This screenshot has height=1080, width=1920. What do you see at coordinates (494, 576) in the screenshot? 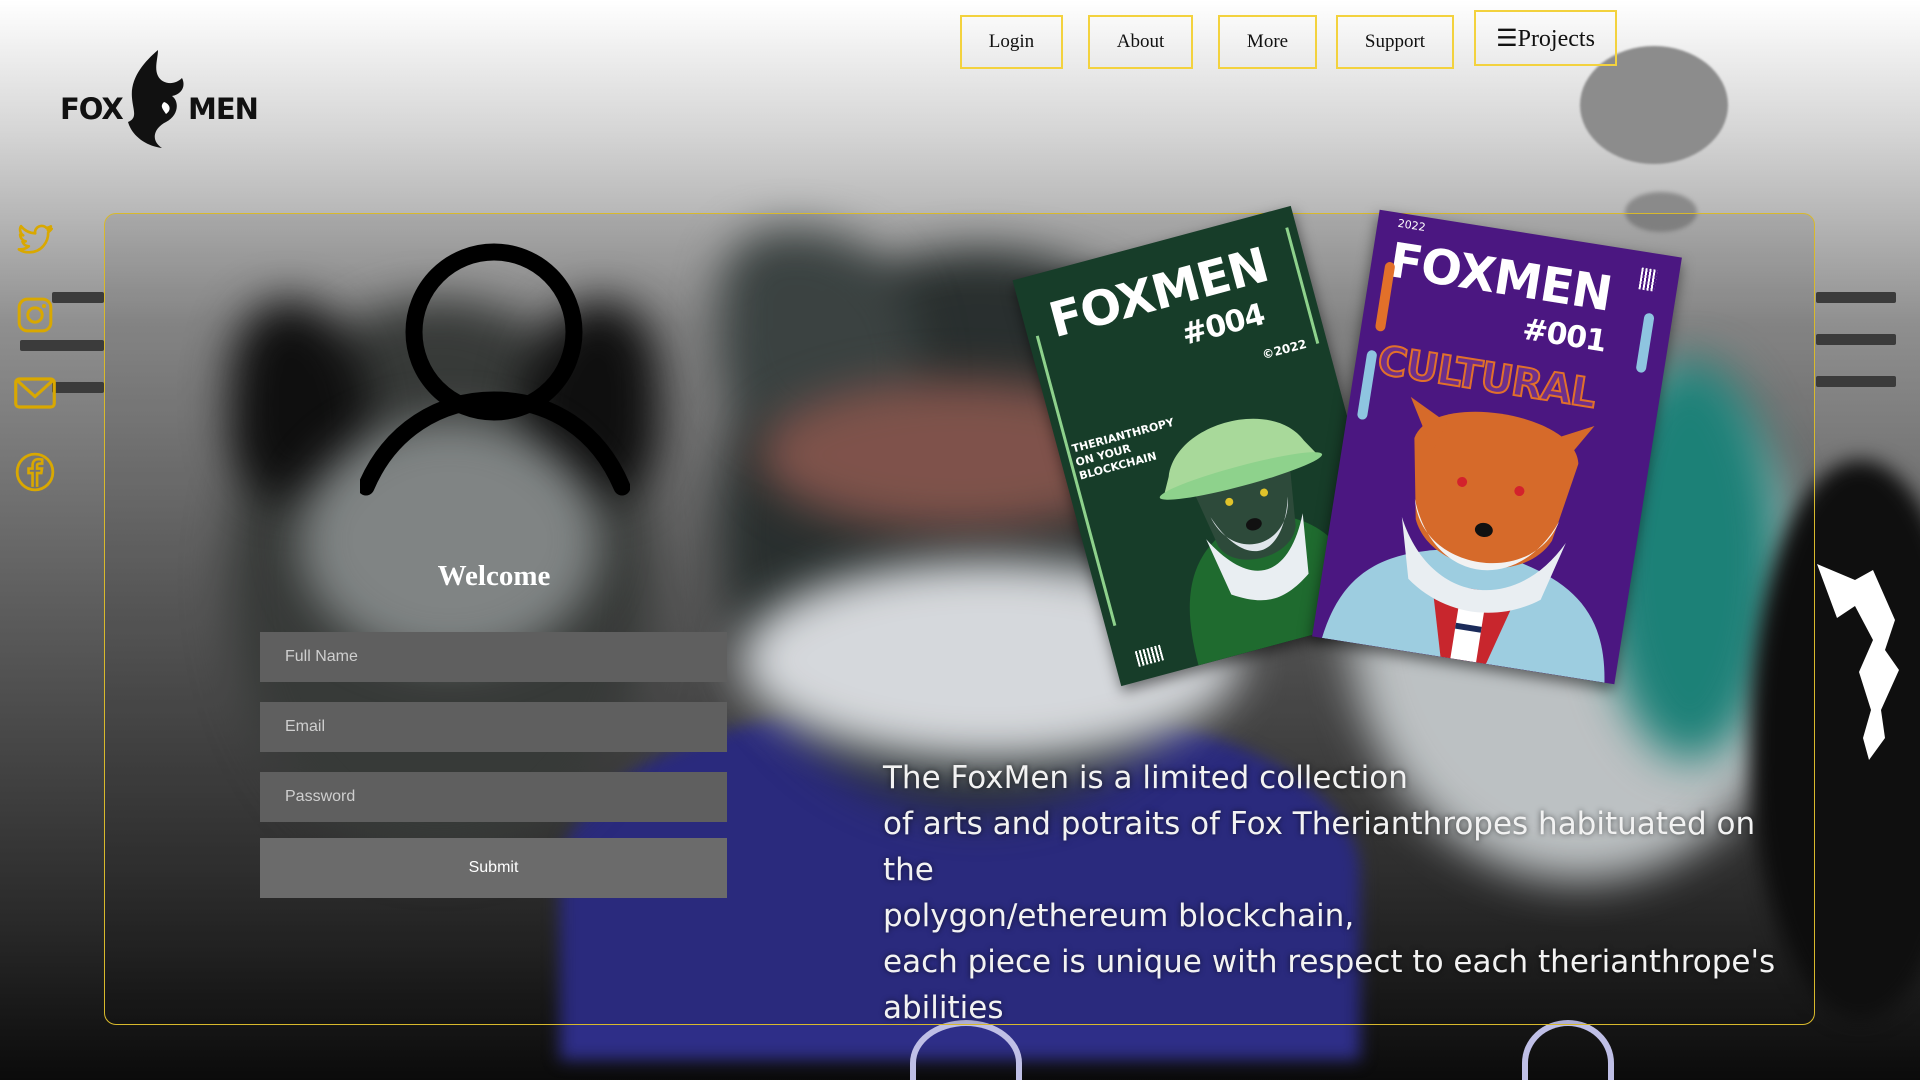
I see `welcome-title: Welcome` at bounding box center [494, 576].